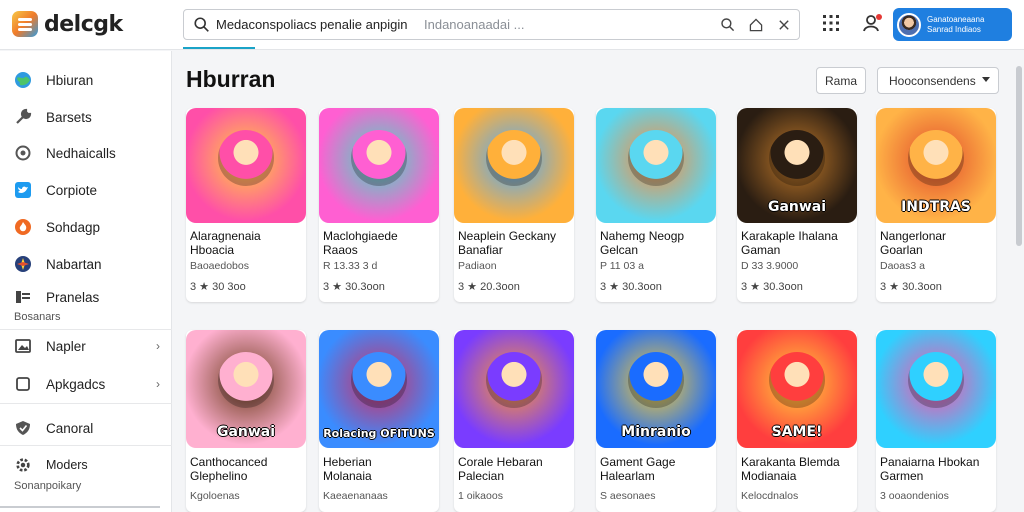 This screenshot has height=512, width=1024. What do you see at coordinates (477, 266) in the screenshot?
I see `app-meta: Padiaon` at bounding box center [477, 266].